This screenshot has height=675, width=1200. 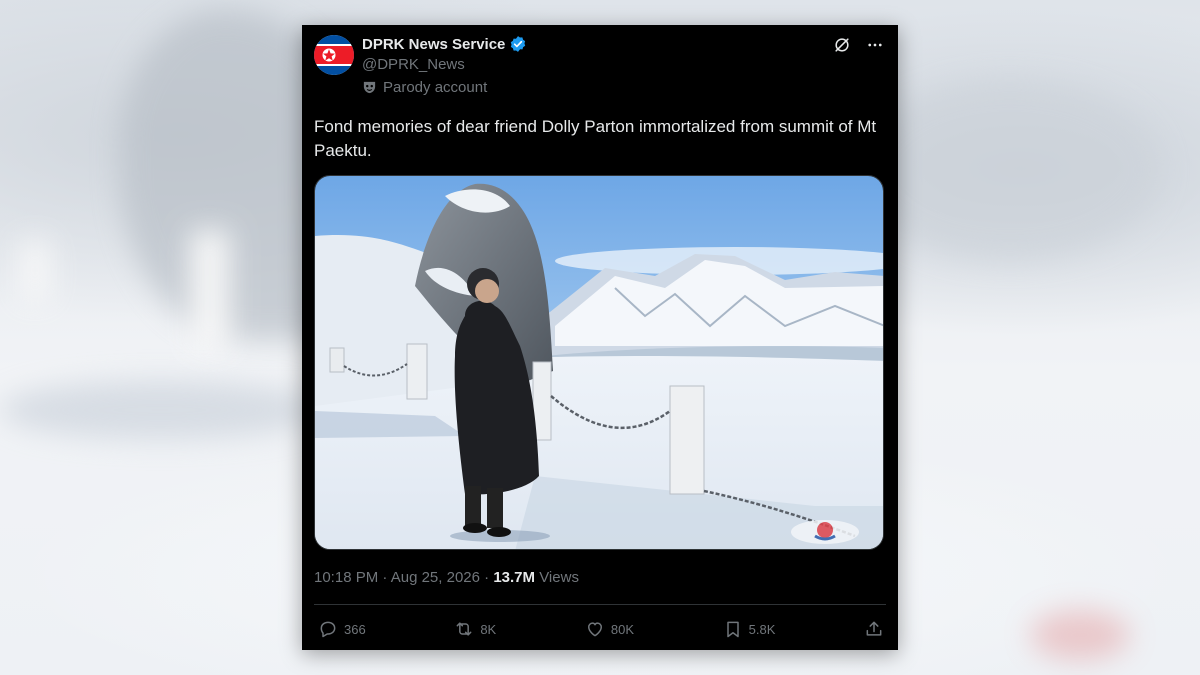 I want to click on parody-label-row: Parody account, so click(x=424, y=87).